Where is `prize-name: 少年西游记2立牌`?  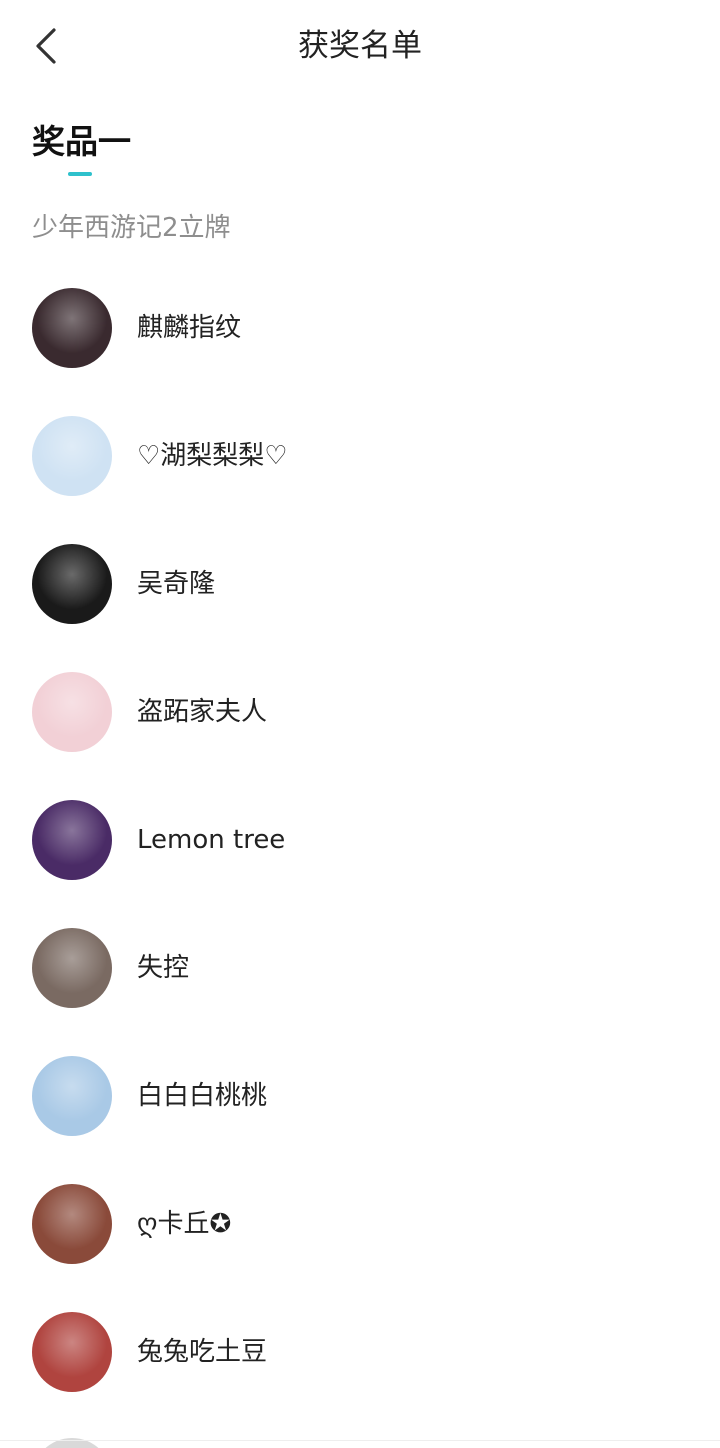 prize-name: 少年西游记2立牌 is located at coordinates (131, 228).